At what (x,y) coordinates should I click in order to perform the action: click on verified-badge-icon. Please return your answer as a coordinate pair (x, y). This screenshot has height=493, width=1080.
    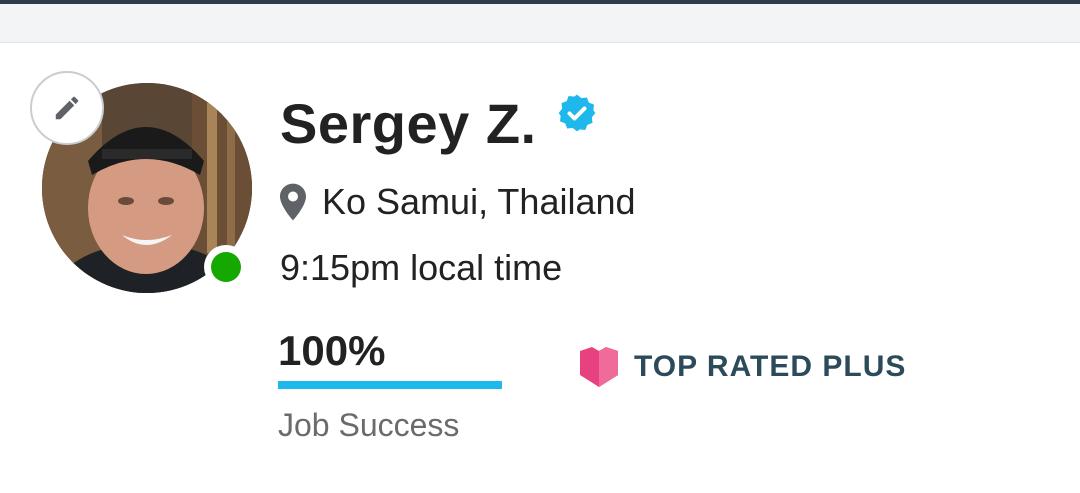
    Looking at the image, I should click on (576, 112).